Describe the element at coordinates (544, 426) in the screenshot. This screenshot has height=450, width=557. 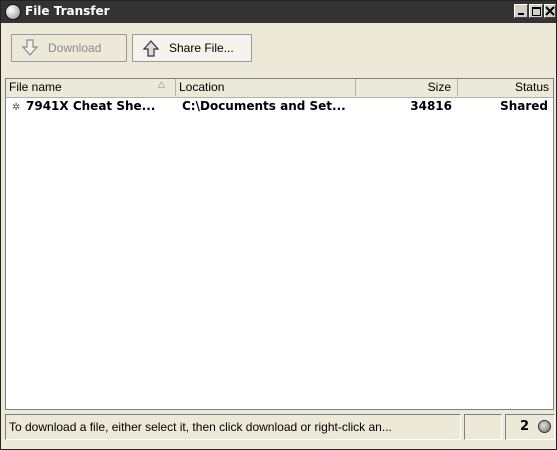
I see `network-status-icon` at that location.